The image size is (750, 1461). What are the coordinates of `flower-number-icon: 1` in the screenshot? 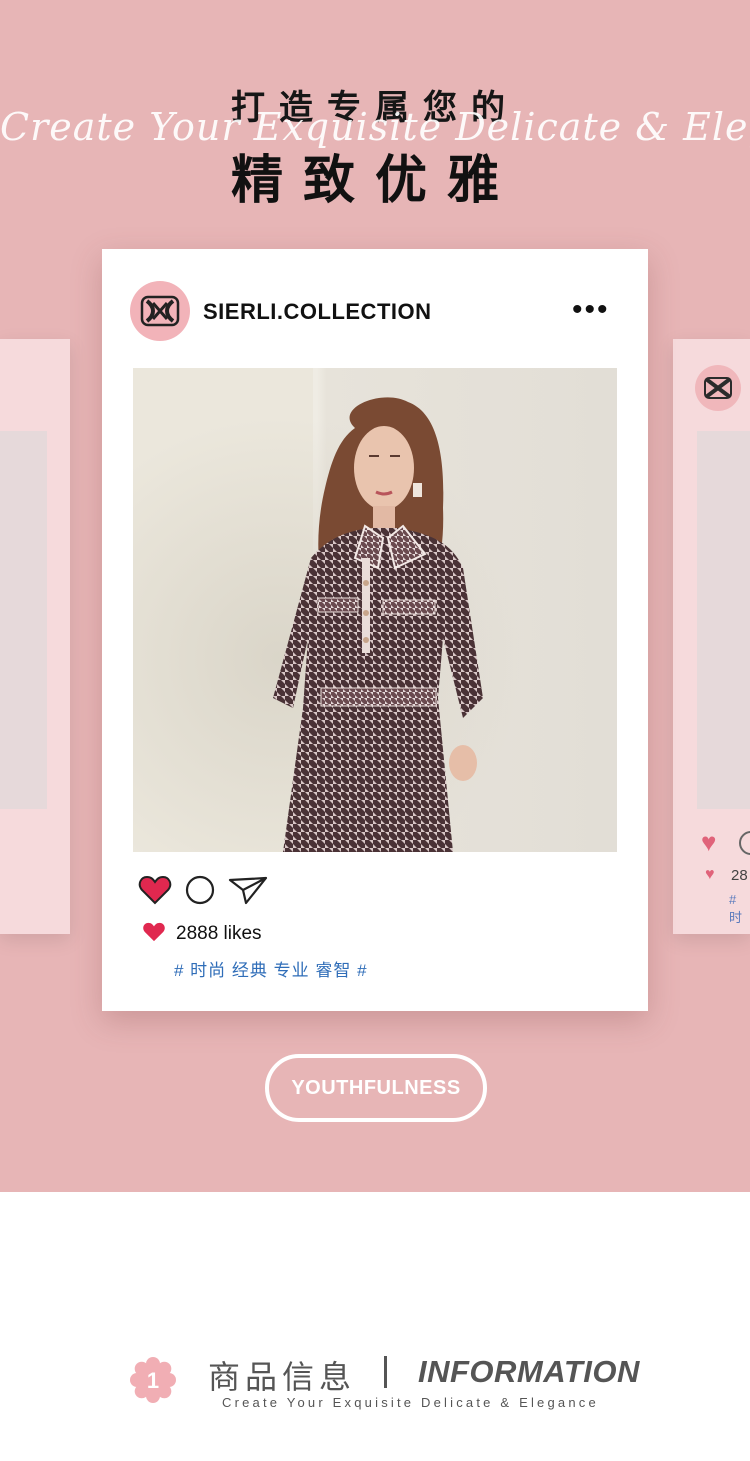 It's located at (153, 1380).